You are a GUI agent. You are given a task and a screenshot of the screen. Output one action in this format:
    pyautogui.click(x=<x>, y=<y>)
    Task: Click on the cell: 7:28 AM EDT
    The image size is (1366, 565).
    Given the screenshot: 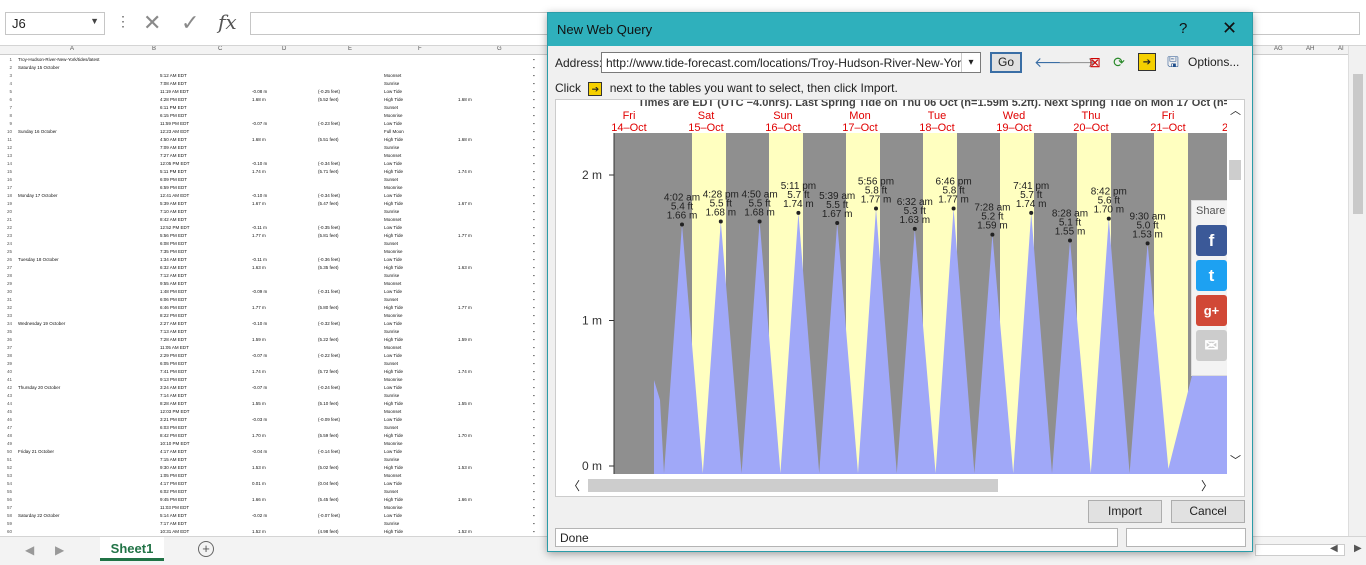 What is the action you would take?
    pyautogui.click(x=173, y=340)
    